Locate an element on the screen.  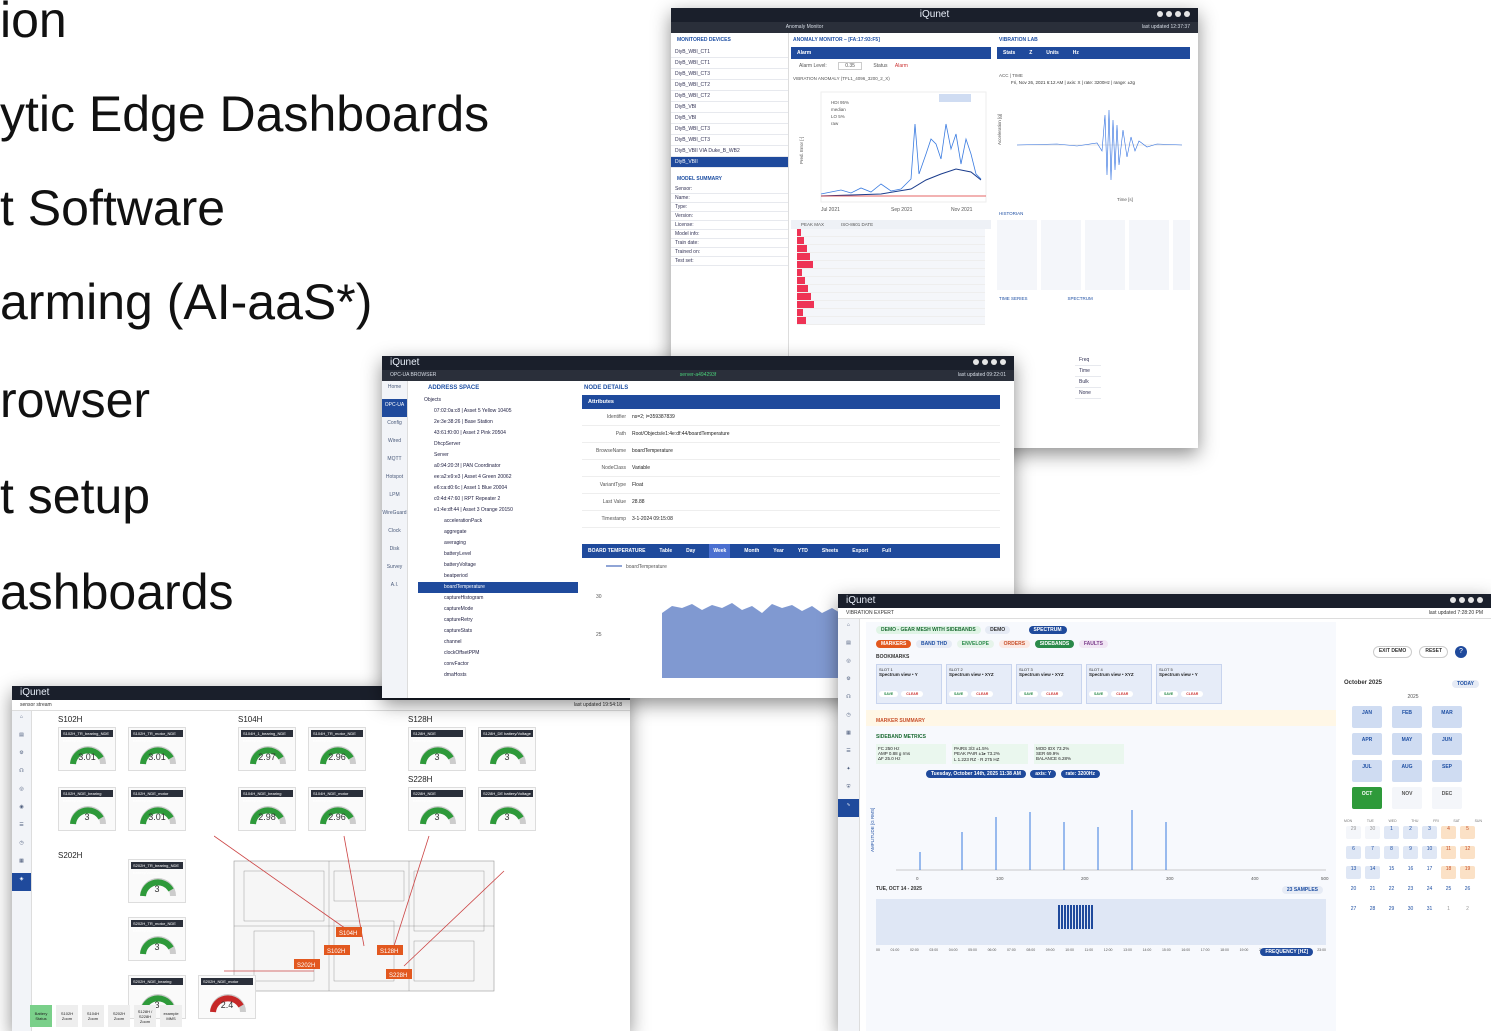
bookmark-slot: SLOT 3 Spectrum view • XYZ SAVE CLEAR is located at coordinates (1049, 684).